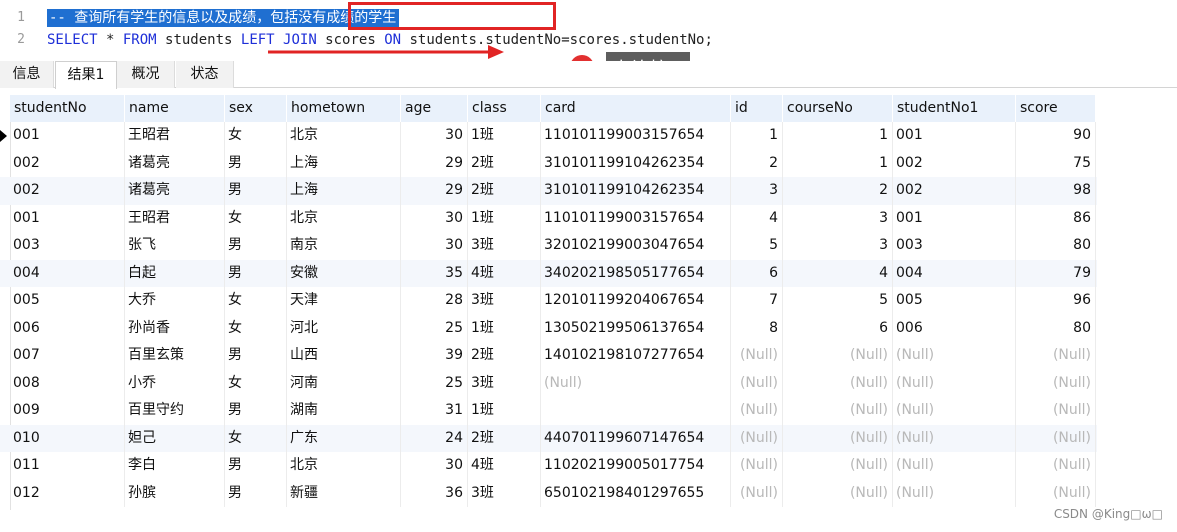 Image resolution: width=1177 pixels, height=532 pixels. Describe the element at coordinates (504, 163) in the screenshot. I see `cell-class: 2班` at that location.